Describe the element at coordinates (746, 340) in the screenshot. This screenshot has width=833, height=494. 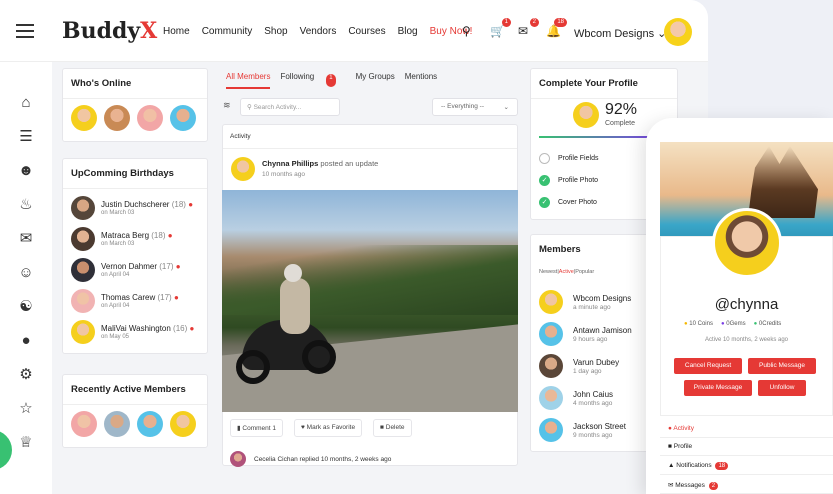
I see `profile-last-active: Active 10 months, 2 weeks ago` at that location.